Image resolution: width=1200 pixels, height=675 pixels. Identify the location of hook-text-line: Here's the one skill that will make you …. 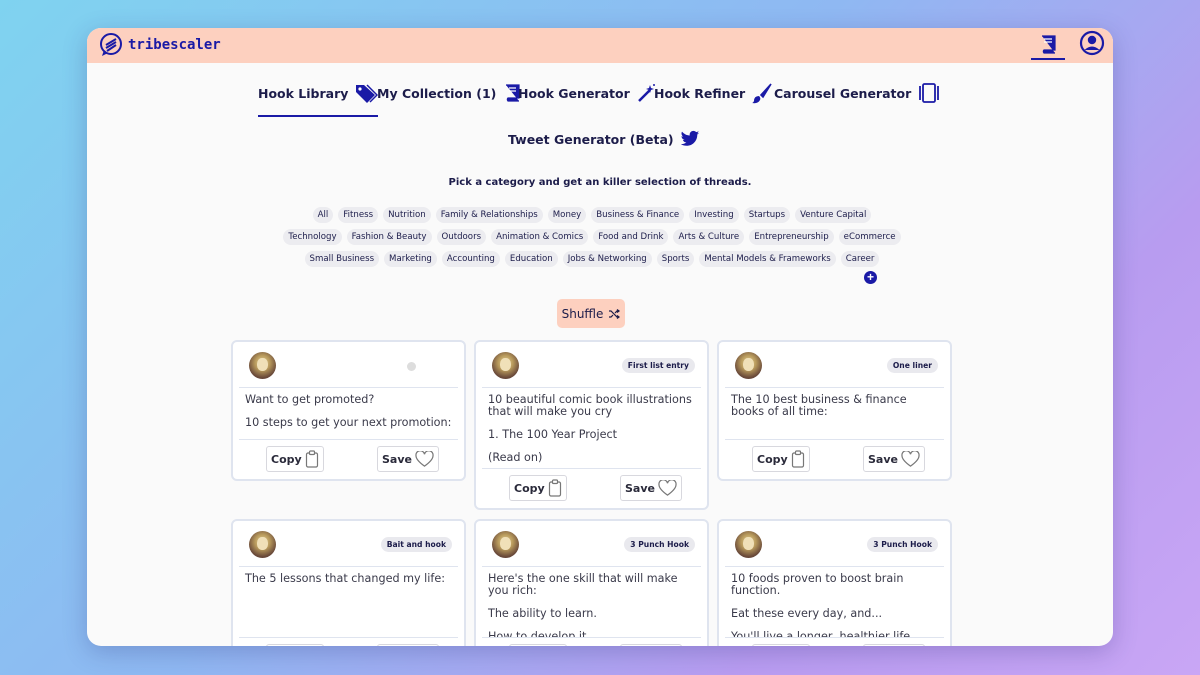
(583, 584).